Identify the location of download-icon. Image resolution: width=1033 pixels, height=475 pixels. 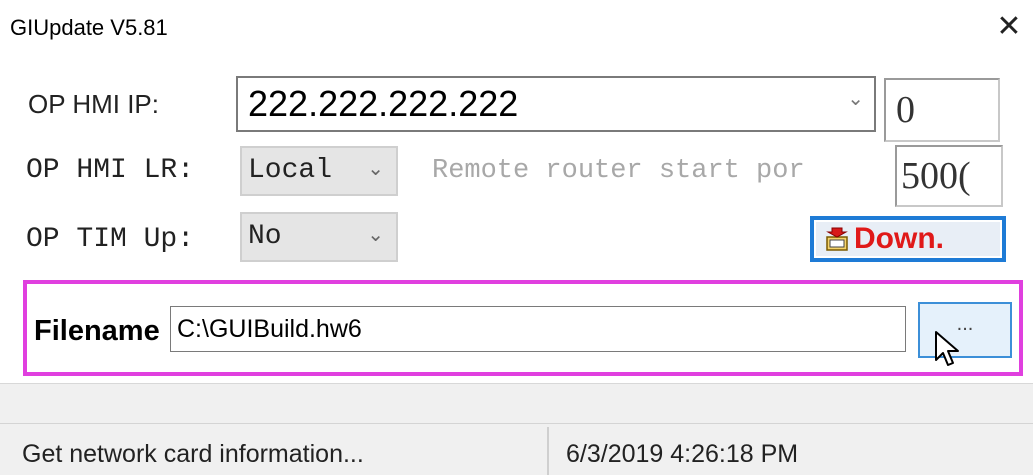
(837, 239).